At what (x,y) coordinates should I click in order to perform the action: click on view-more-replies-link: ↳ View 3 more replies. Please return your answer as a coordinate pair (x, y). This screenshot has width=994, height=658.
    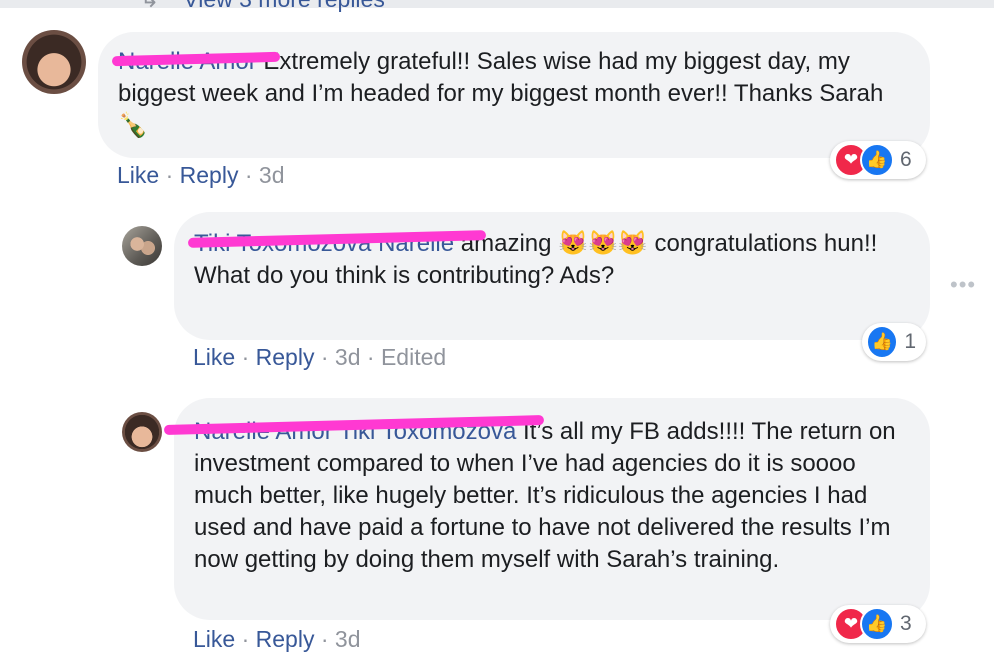
    Looking at the image, I should click on (262, 6).